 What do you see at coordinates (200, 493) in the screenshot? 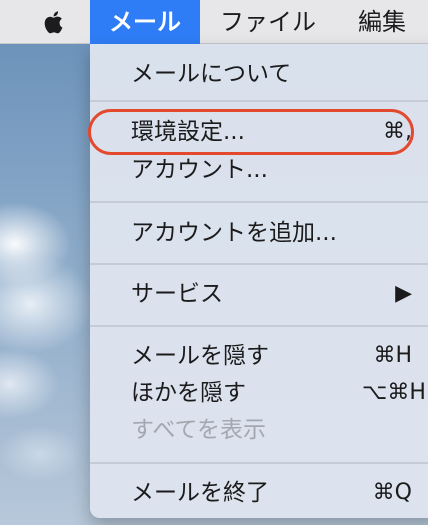
I see `menu-item-label: メールを終了` at bounding box center [200, 493].